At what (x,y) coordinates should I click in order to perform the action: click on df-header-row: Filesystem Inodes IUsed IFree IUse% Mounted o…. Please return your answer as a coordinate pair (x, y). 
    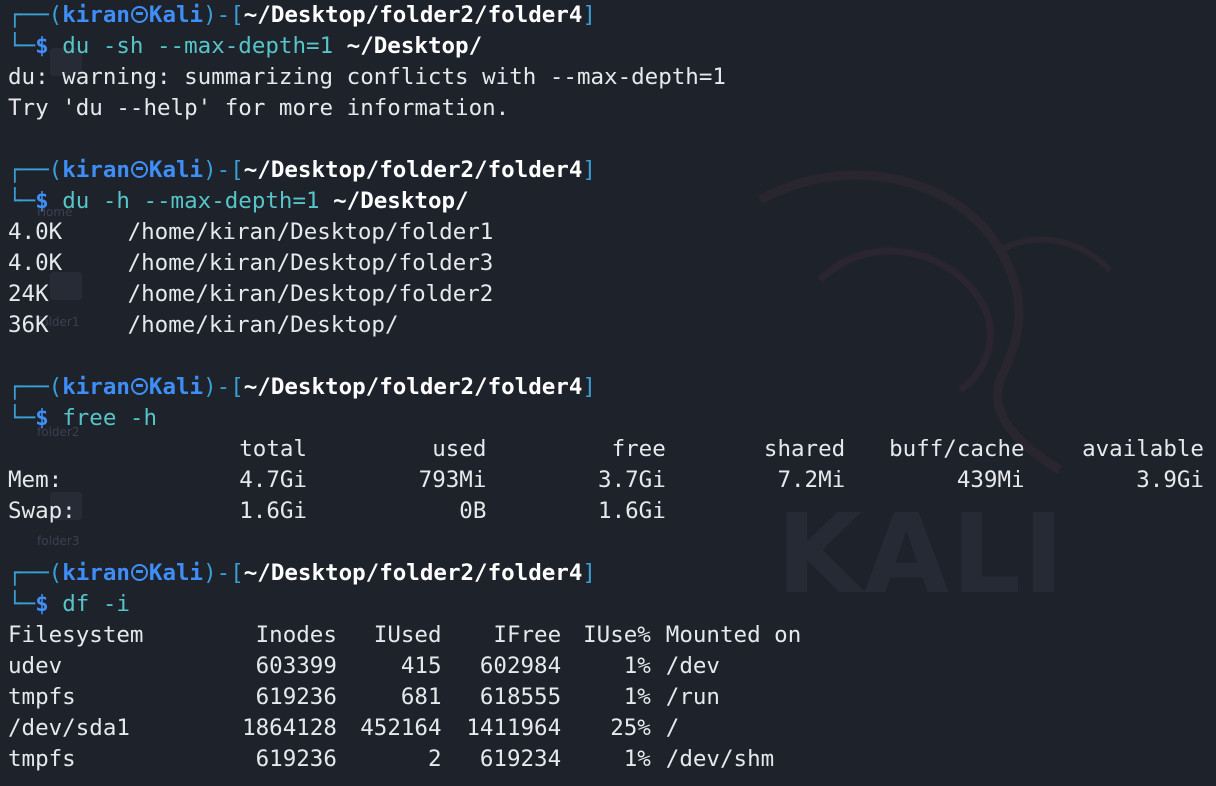
    Looking at the image, I should click on (404, 635).